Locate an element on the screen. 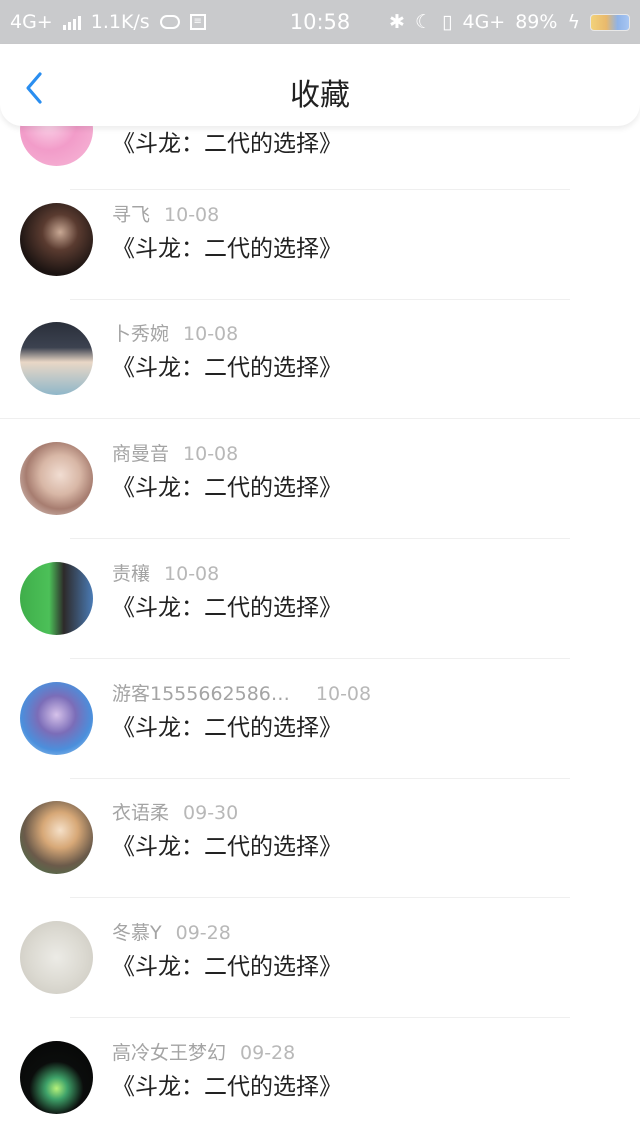  item-meta: 寻飞 10-08 is located at coordinates (165, 213).